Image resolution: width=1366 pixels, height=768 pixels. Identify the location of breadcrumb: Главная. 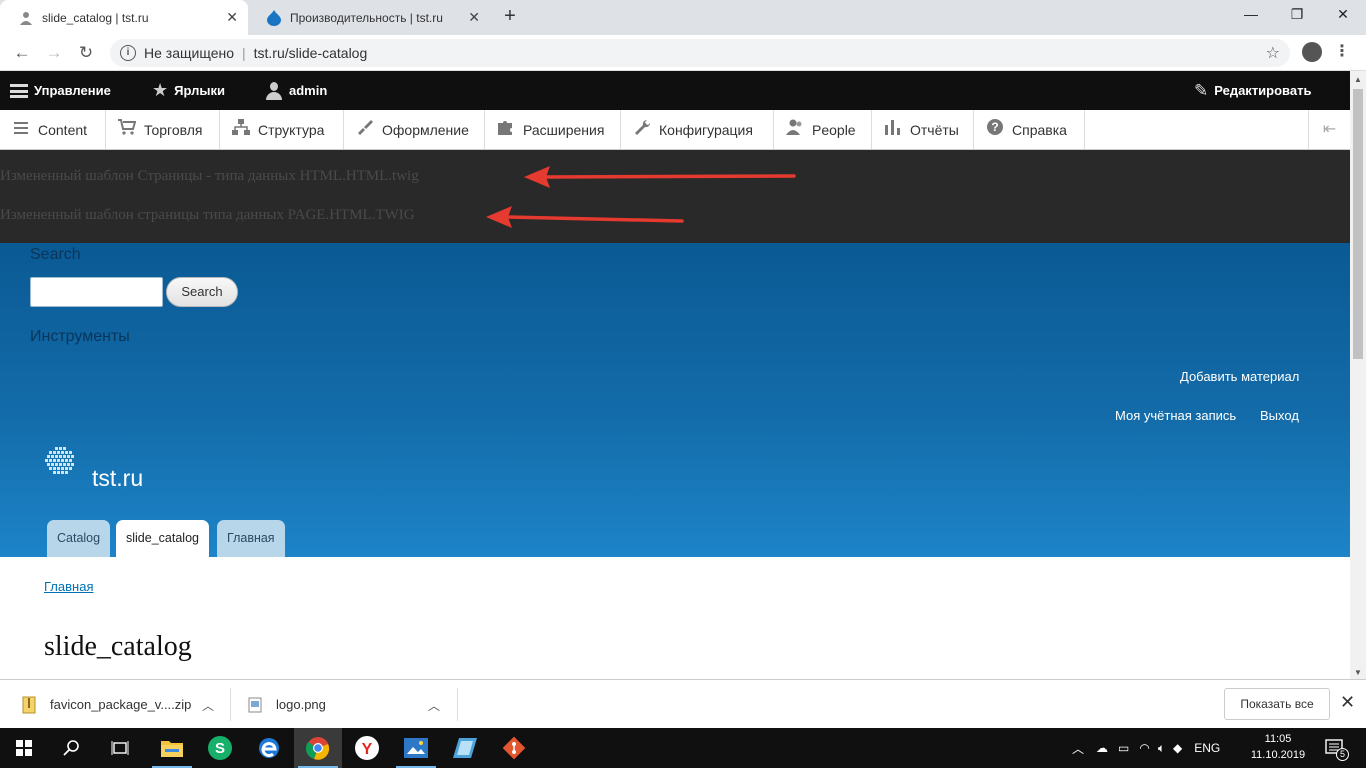
(68, 586).